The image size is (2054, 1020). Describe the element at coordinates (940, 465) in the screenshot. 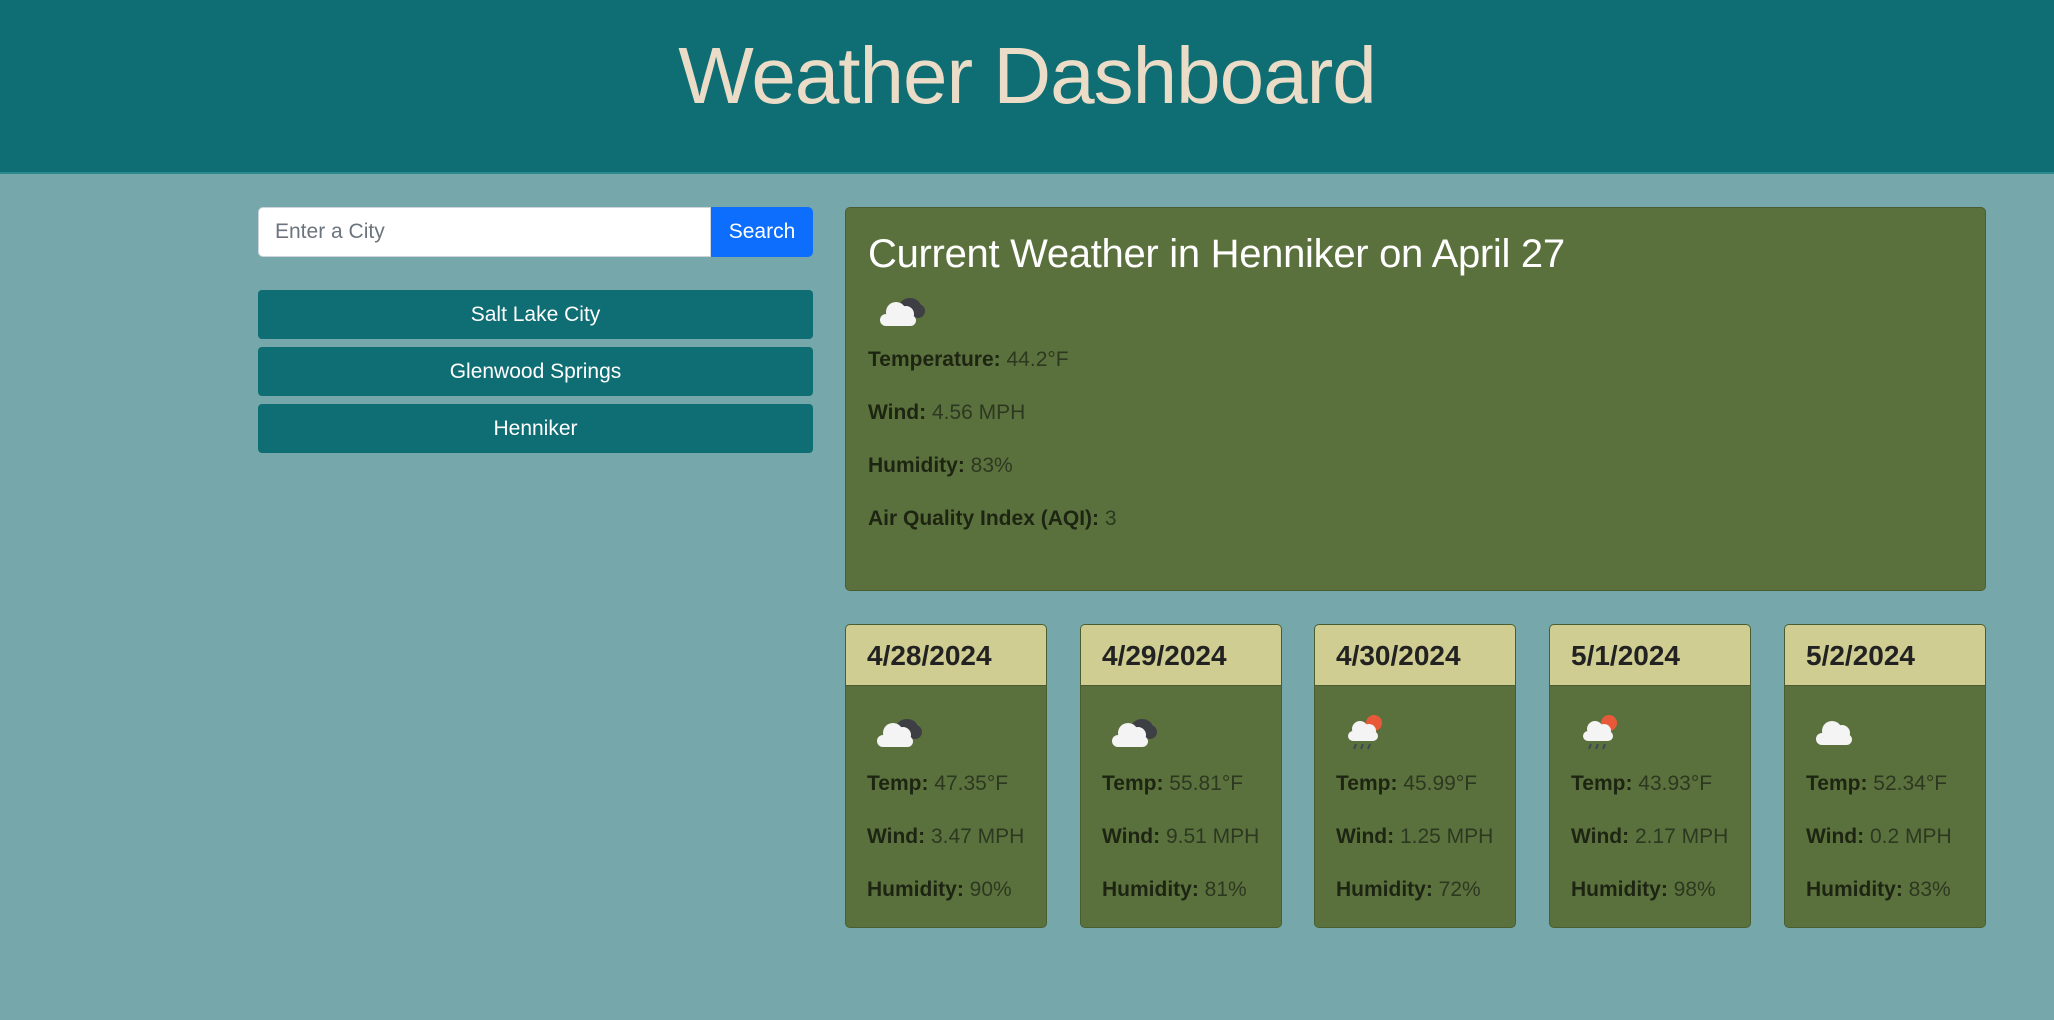

I see `current-humidity: Humidity: 83%` at that location.